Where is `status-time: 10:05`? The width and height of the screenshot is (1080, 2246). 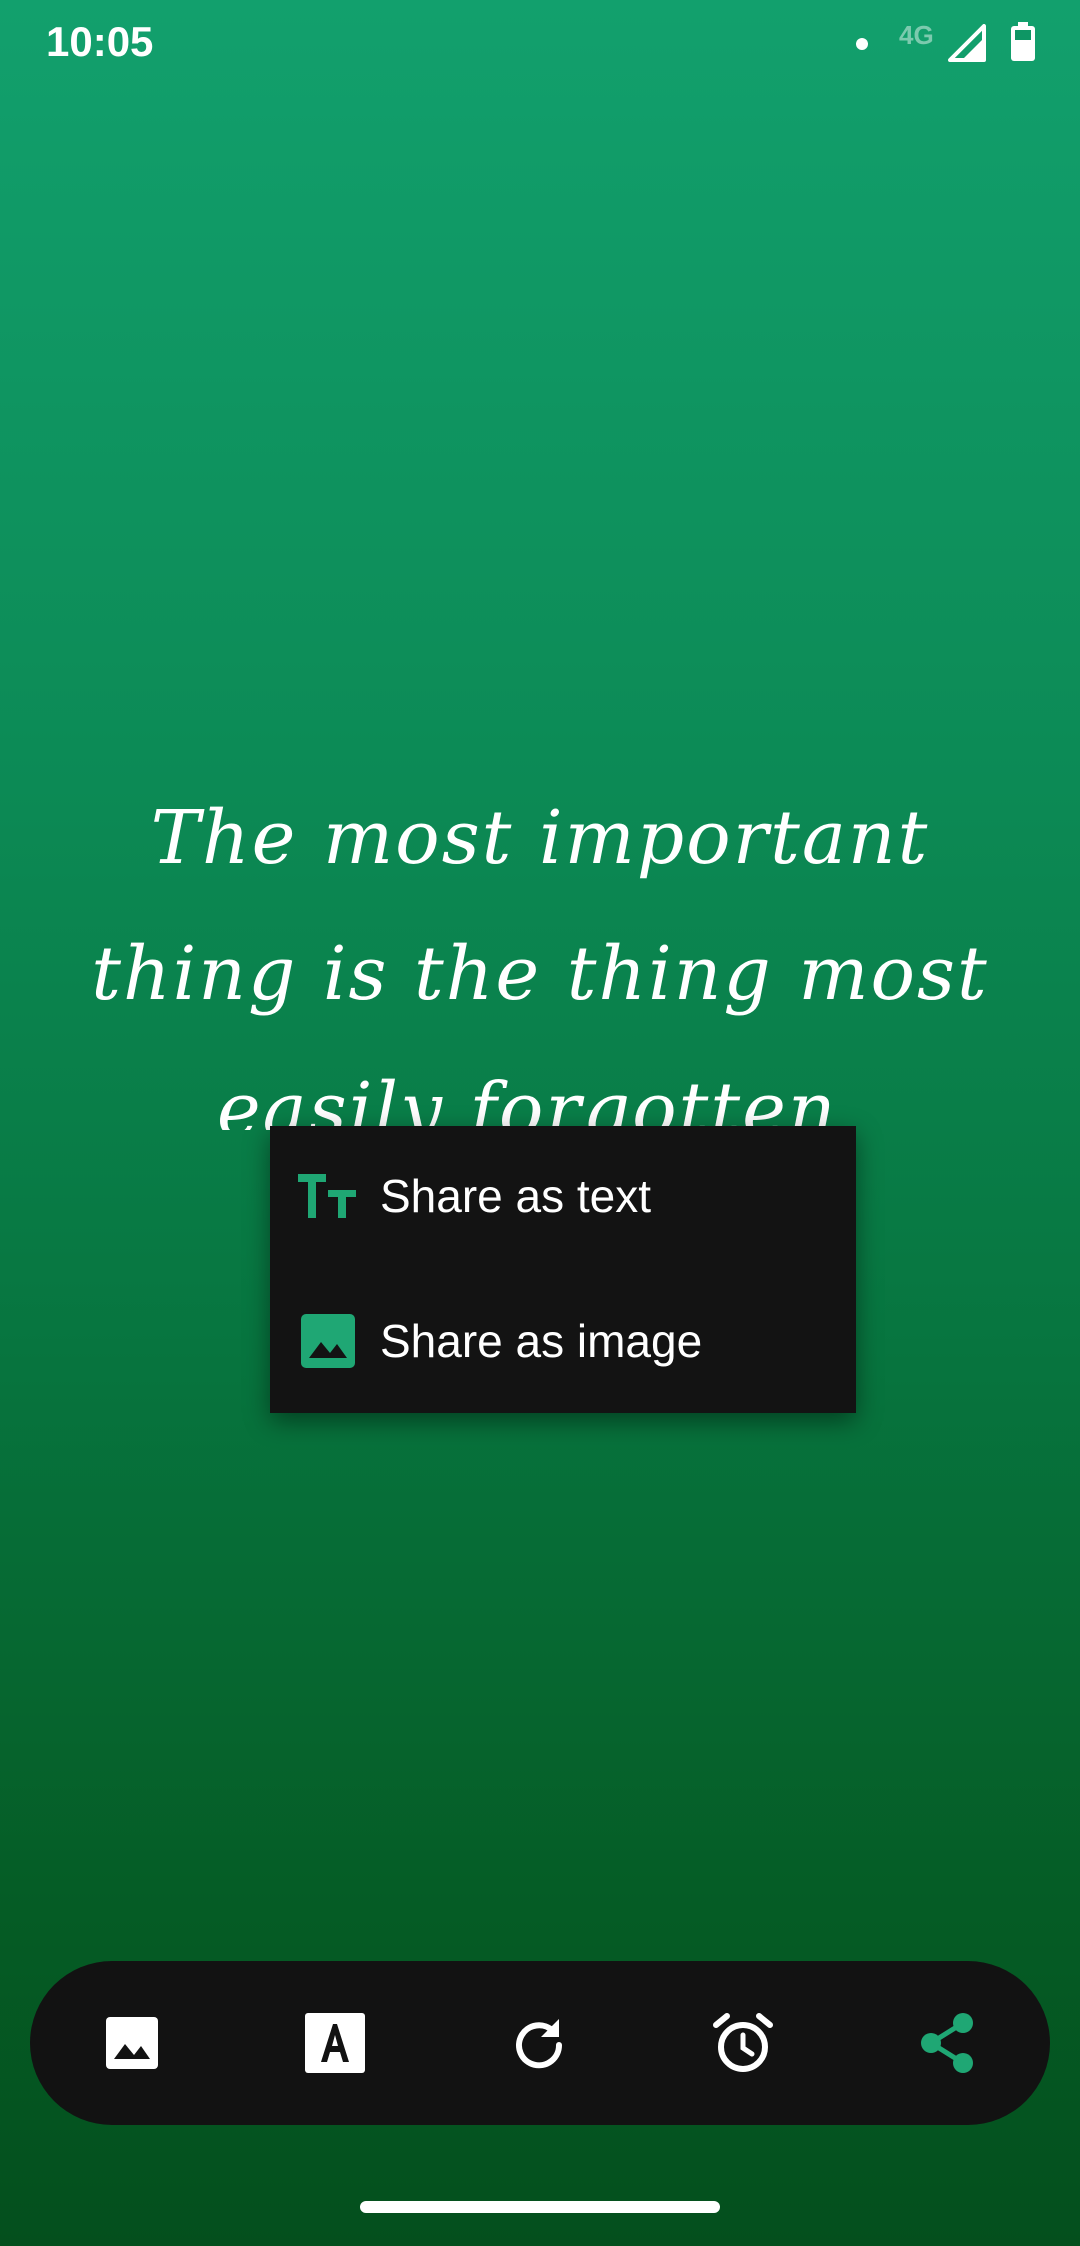 status-time: 10:05 is located at coordinates (100, 41).